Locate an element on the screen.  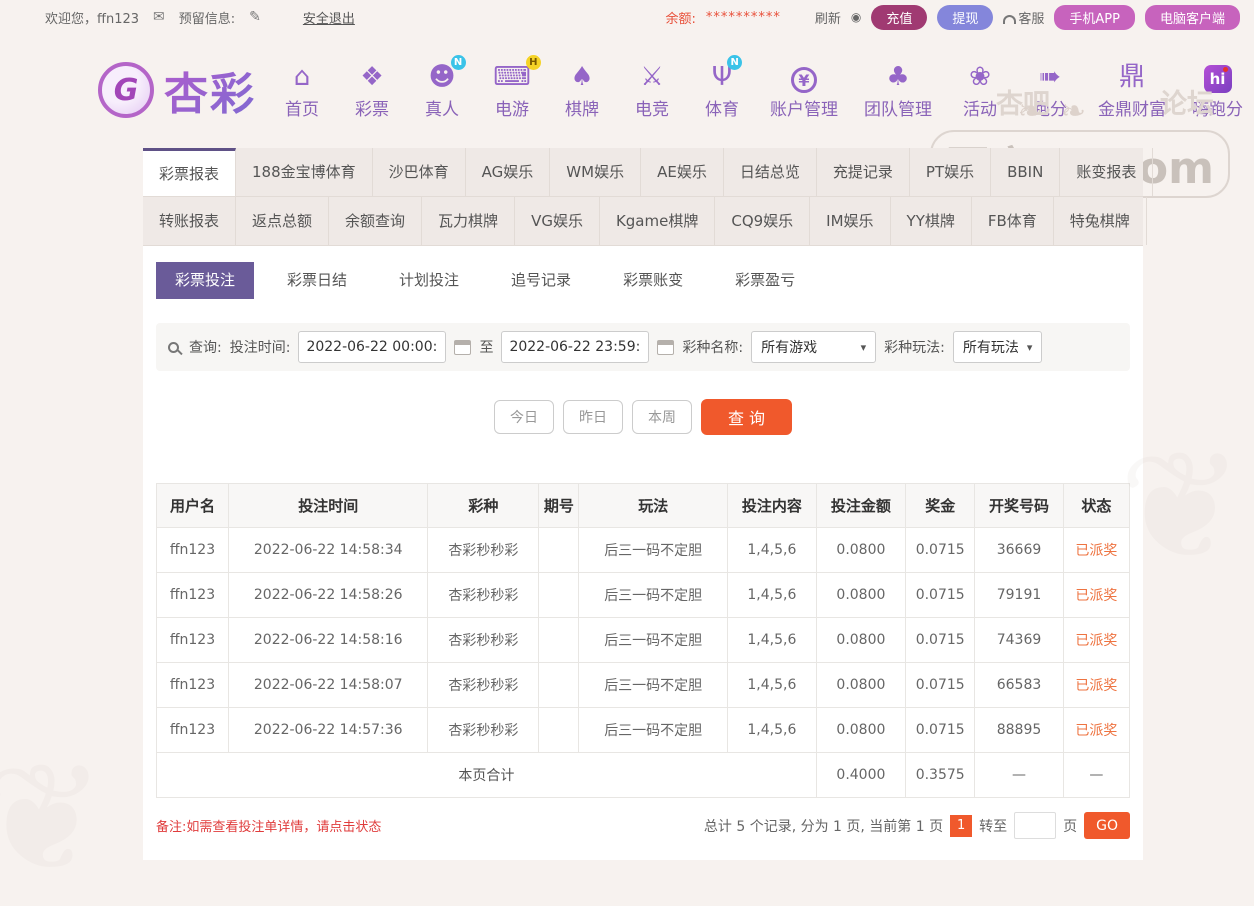
tab-AG娱乐: AG娱乐 is located at coordinates (508, 172).